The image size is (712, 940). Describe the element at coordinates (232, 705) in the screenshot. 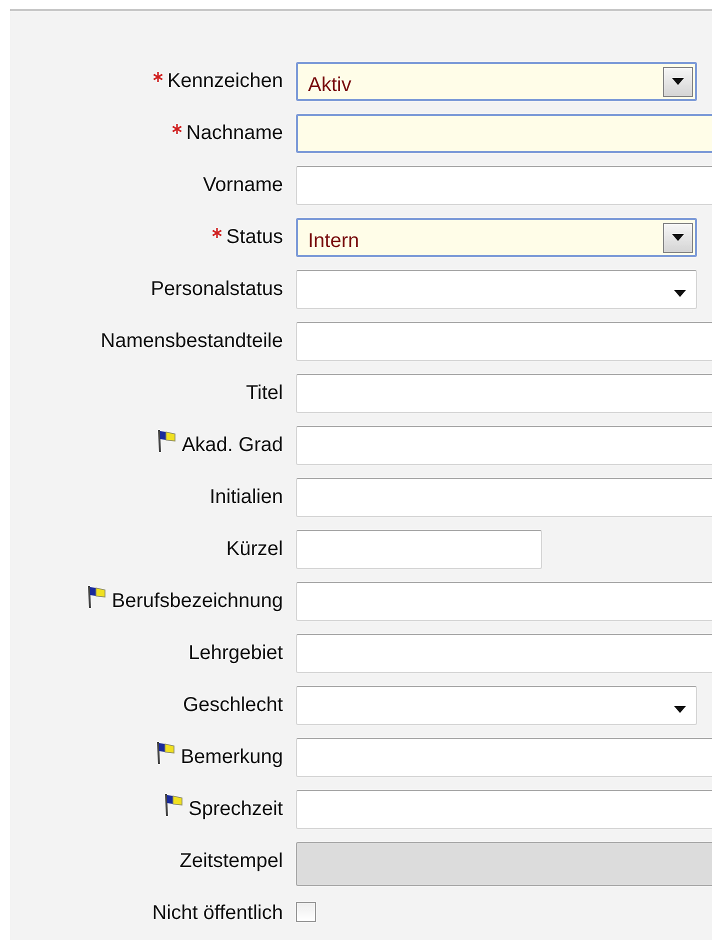

I see `field-label: Geschlecht` at that location.